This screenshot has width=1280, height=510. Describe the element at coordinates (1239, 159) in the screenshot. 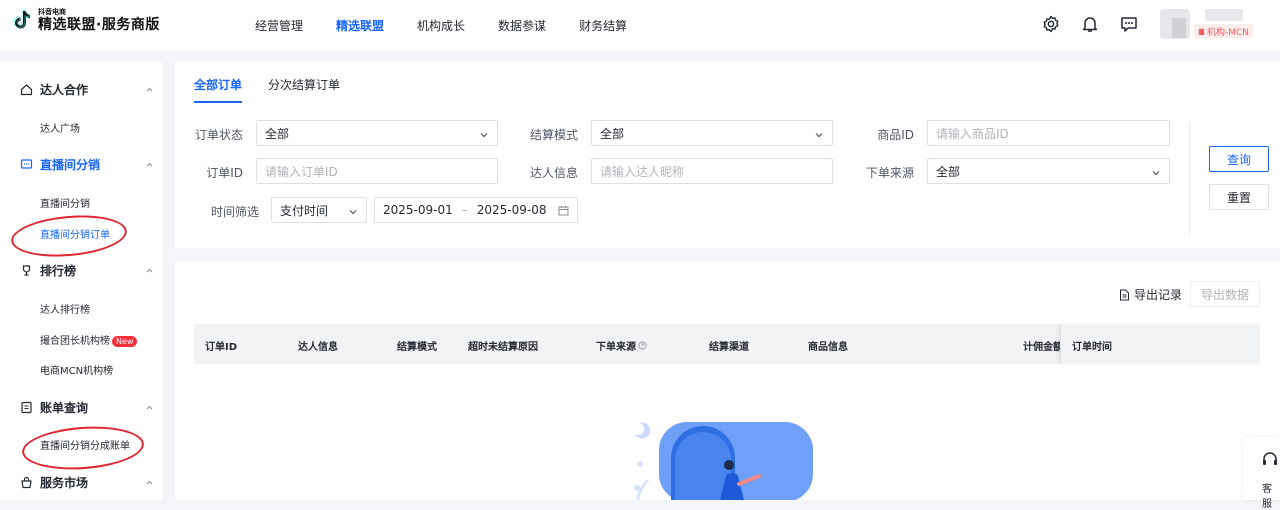

I see `query-button: 查询` at that location.